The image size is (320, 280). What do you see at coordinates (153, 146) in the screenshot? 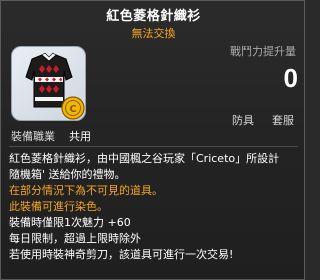
I see `section-divider` at bounding box center [153, 146].